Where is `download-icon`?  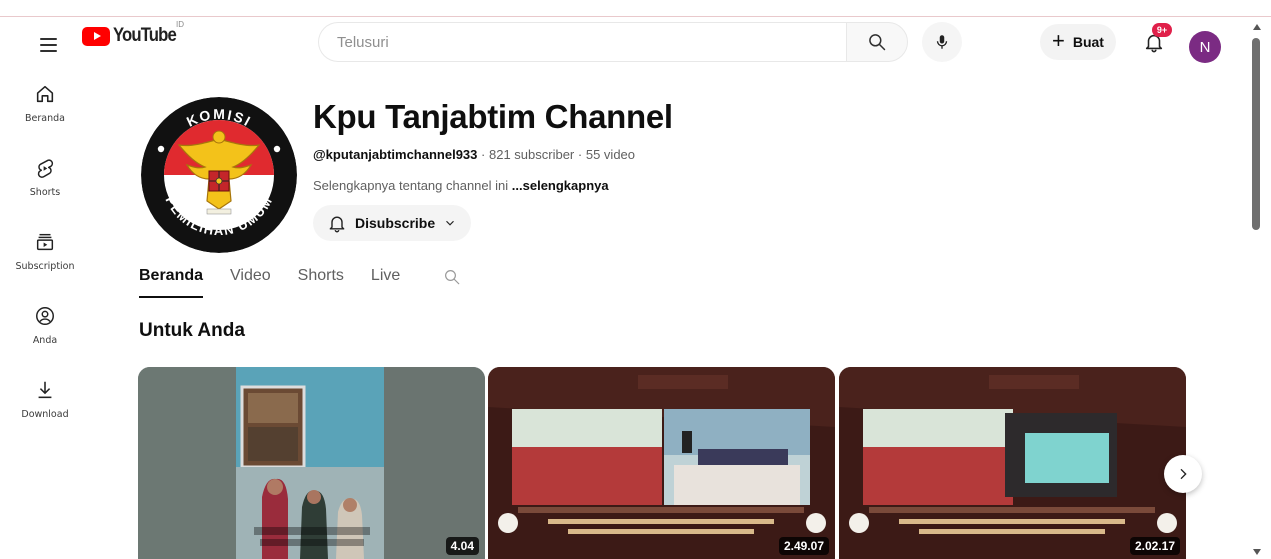
download-icon is located at coordinates (45, 390).